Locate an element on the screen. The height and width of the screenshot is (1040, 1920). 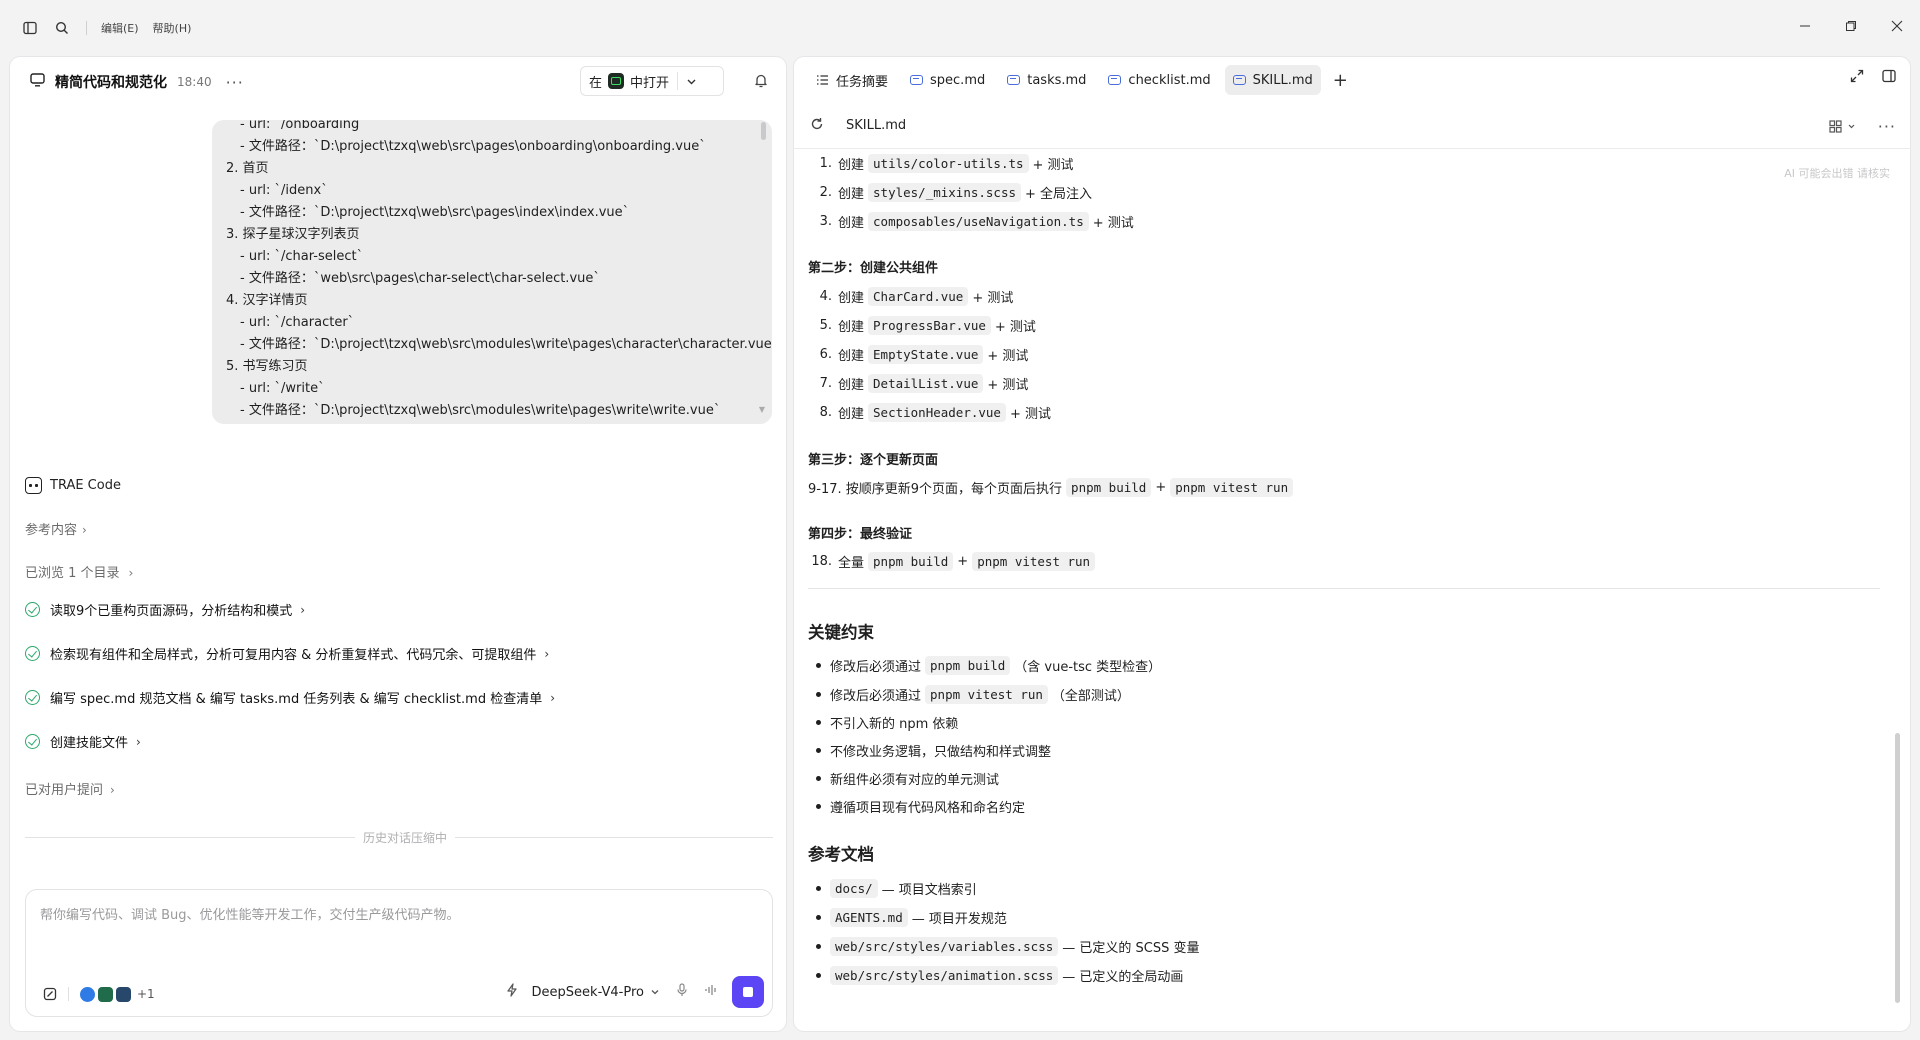
chat-input-box: +1 DeepSeek-V4-Pro is located at coordinates (399, 953).